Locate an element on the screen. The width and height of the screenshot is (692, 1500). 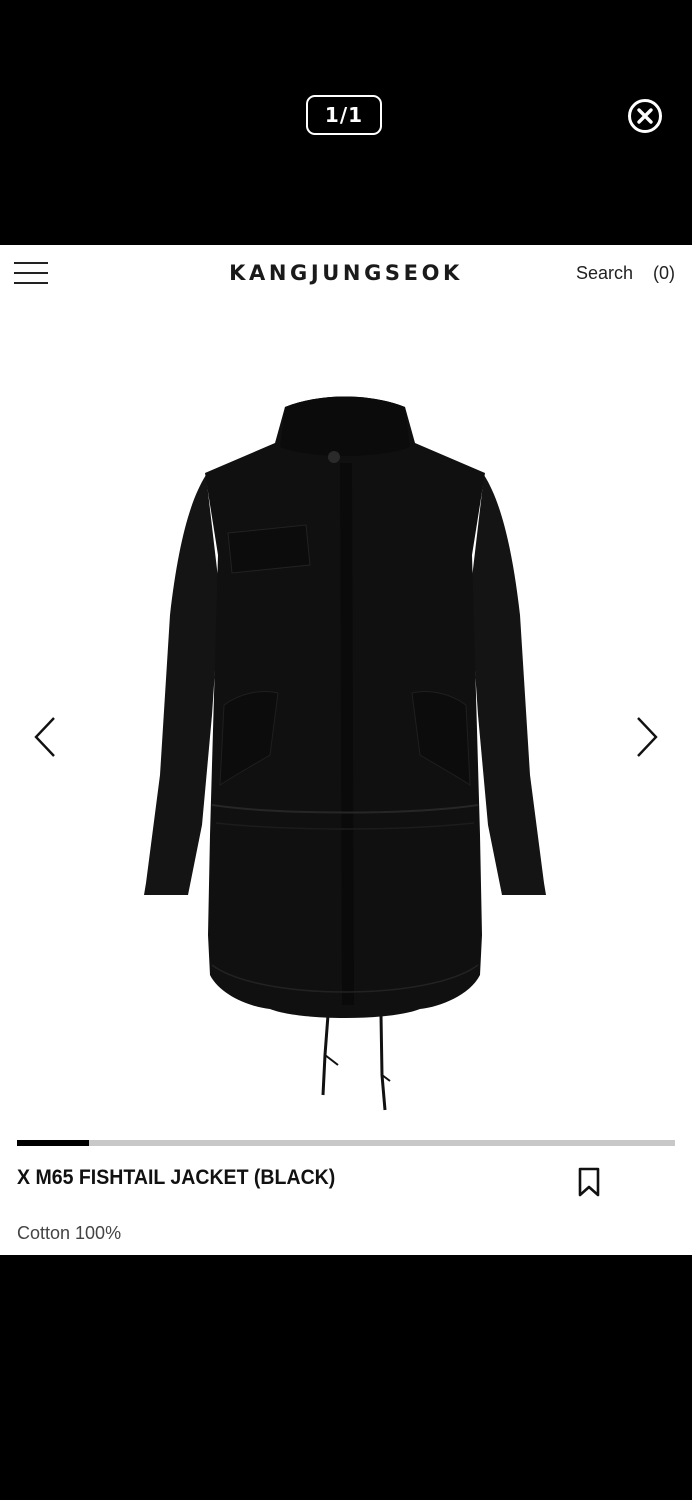
close-circle-icon is located at coordinates (645, 116).